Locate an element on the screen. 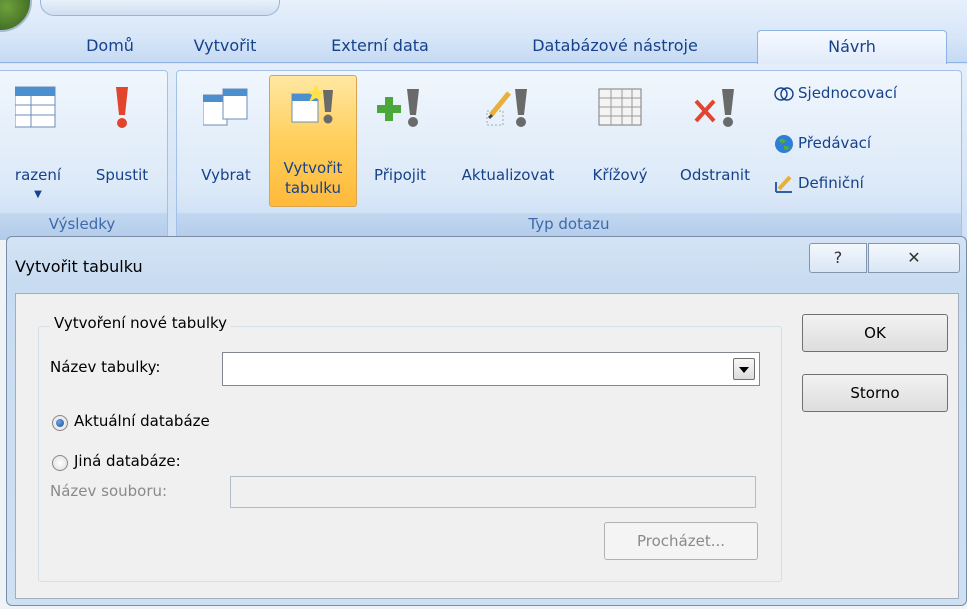  dialog-title: Vytvořit tabulku is located at coordinates (79, 266).